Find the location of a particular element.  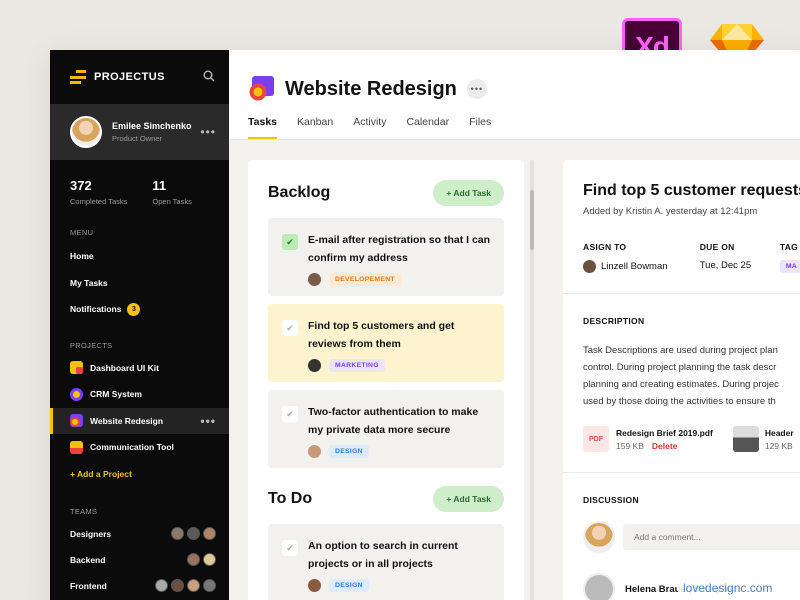

team-item-backend: Backend is located at coordinates (139, 560).